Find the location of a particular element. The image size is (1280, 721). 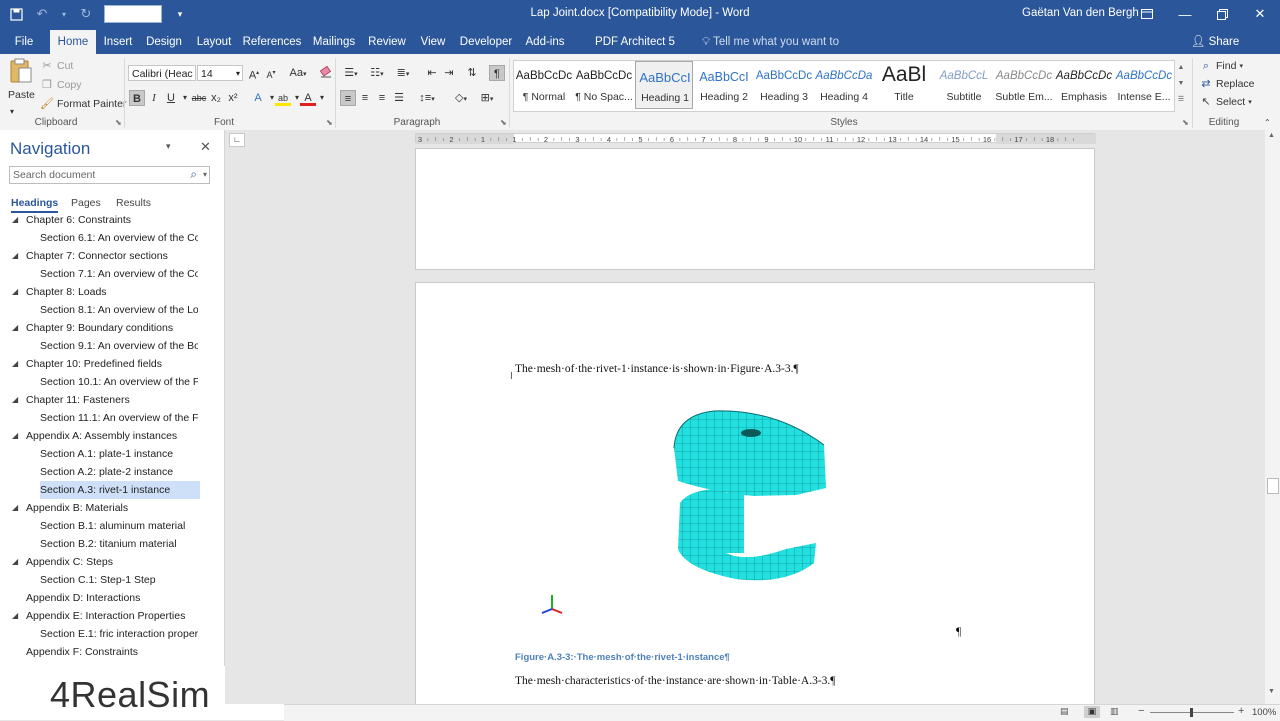

vertical-scrollbar: ▲ ▼ is located at coordinates (1272, 417).